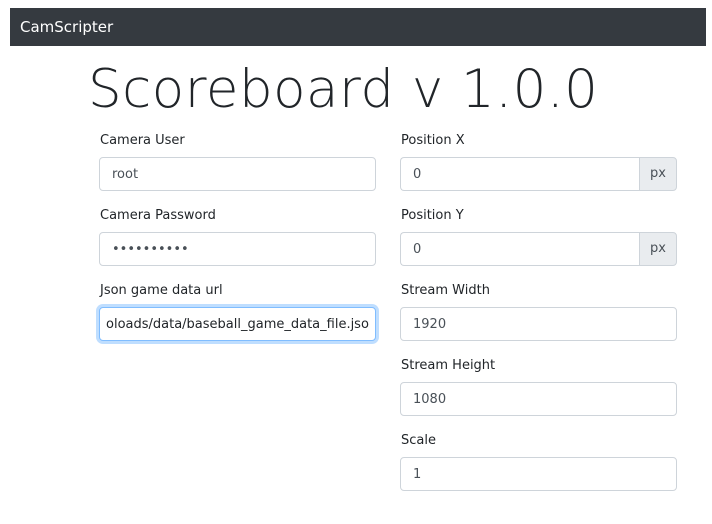  Describe the element at coordinates (237, 249) in the screenshot. I see `camera-password-input` at that location.